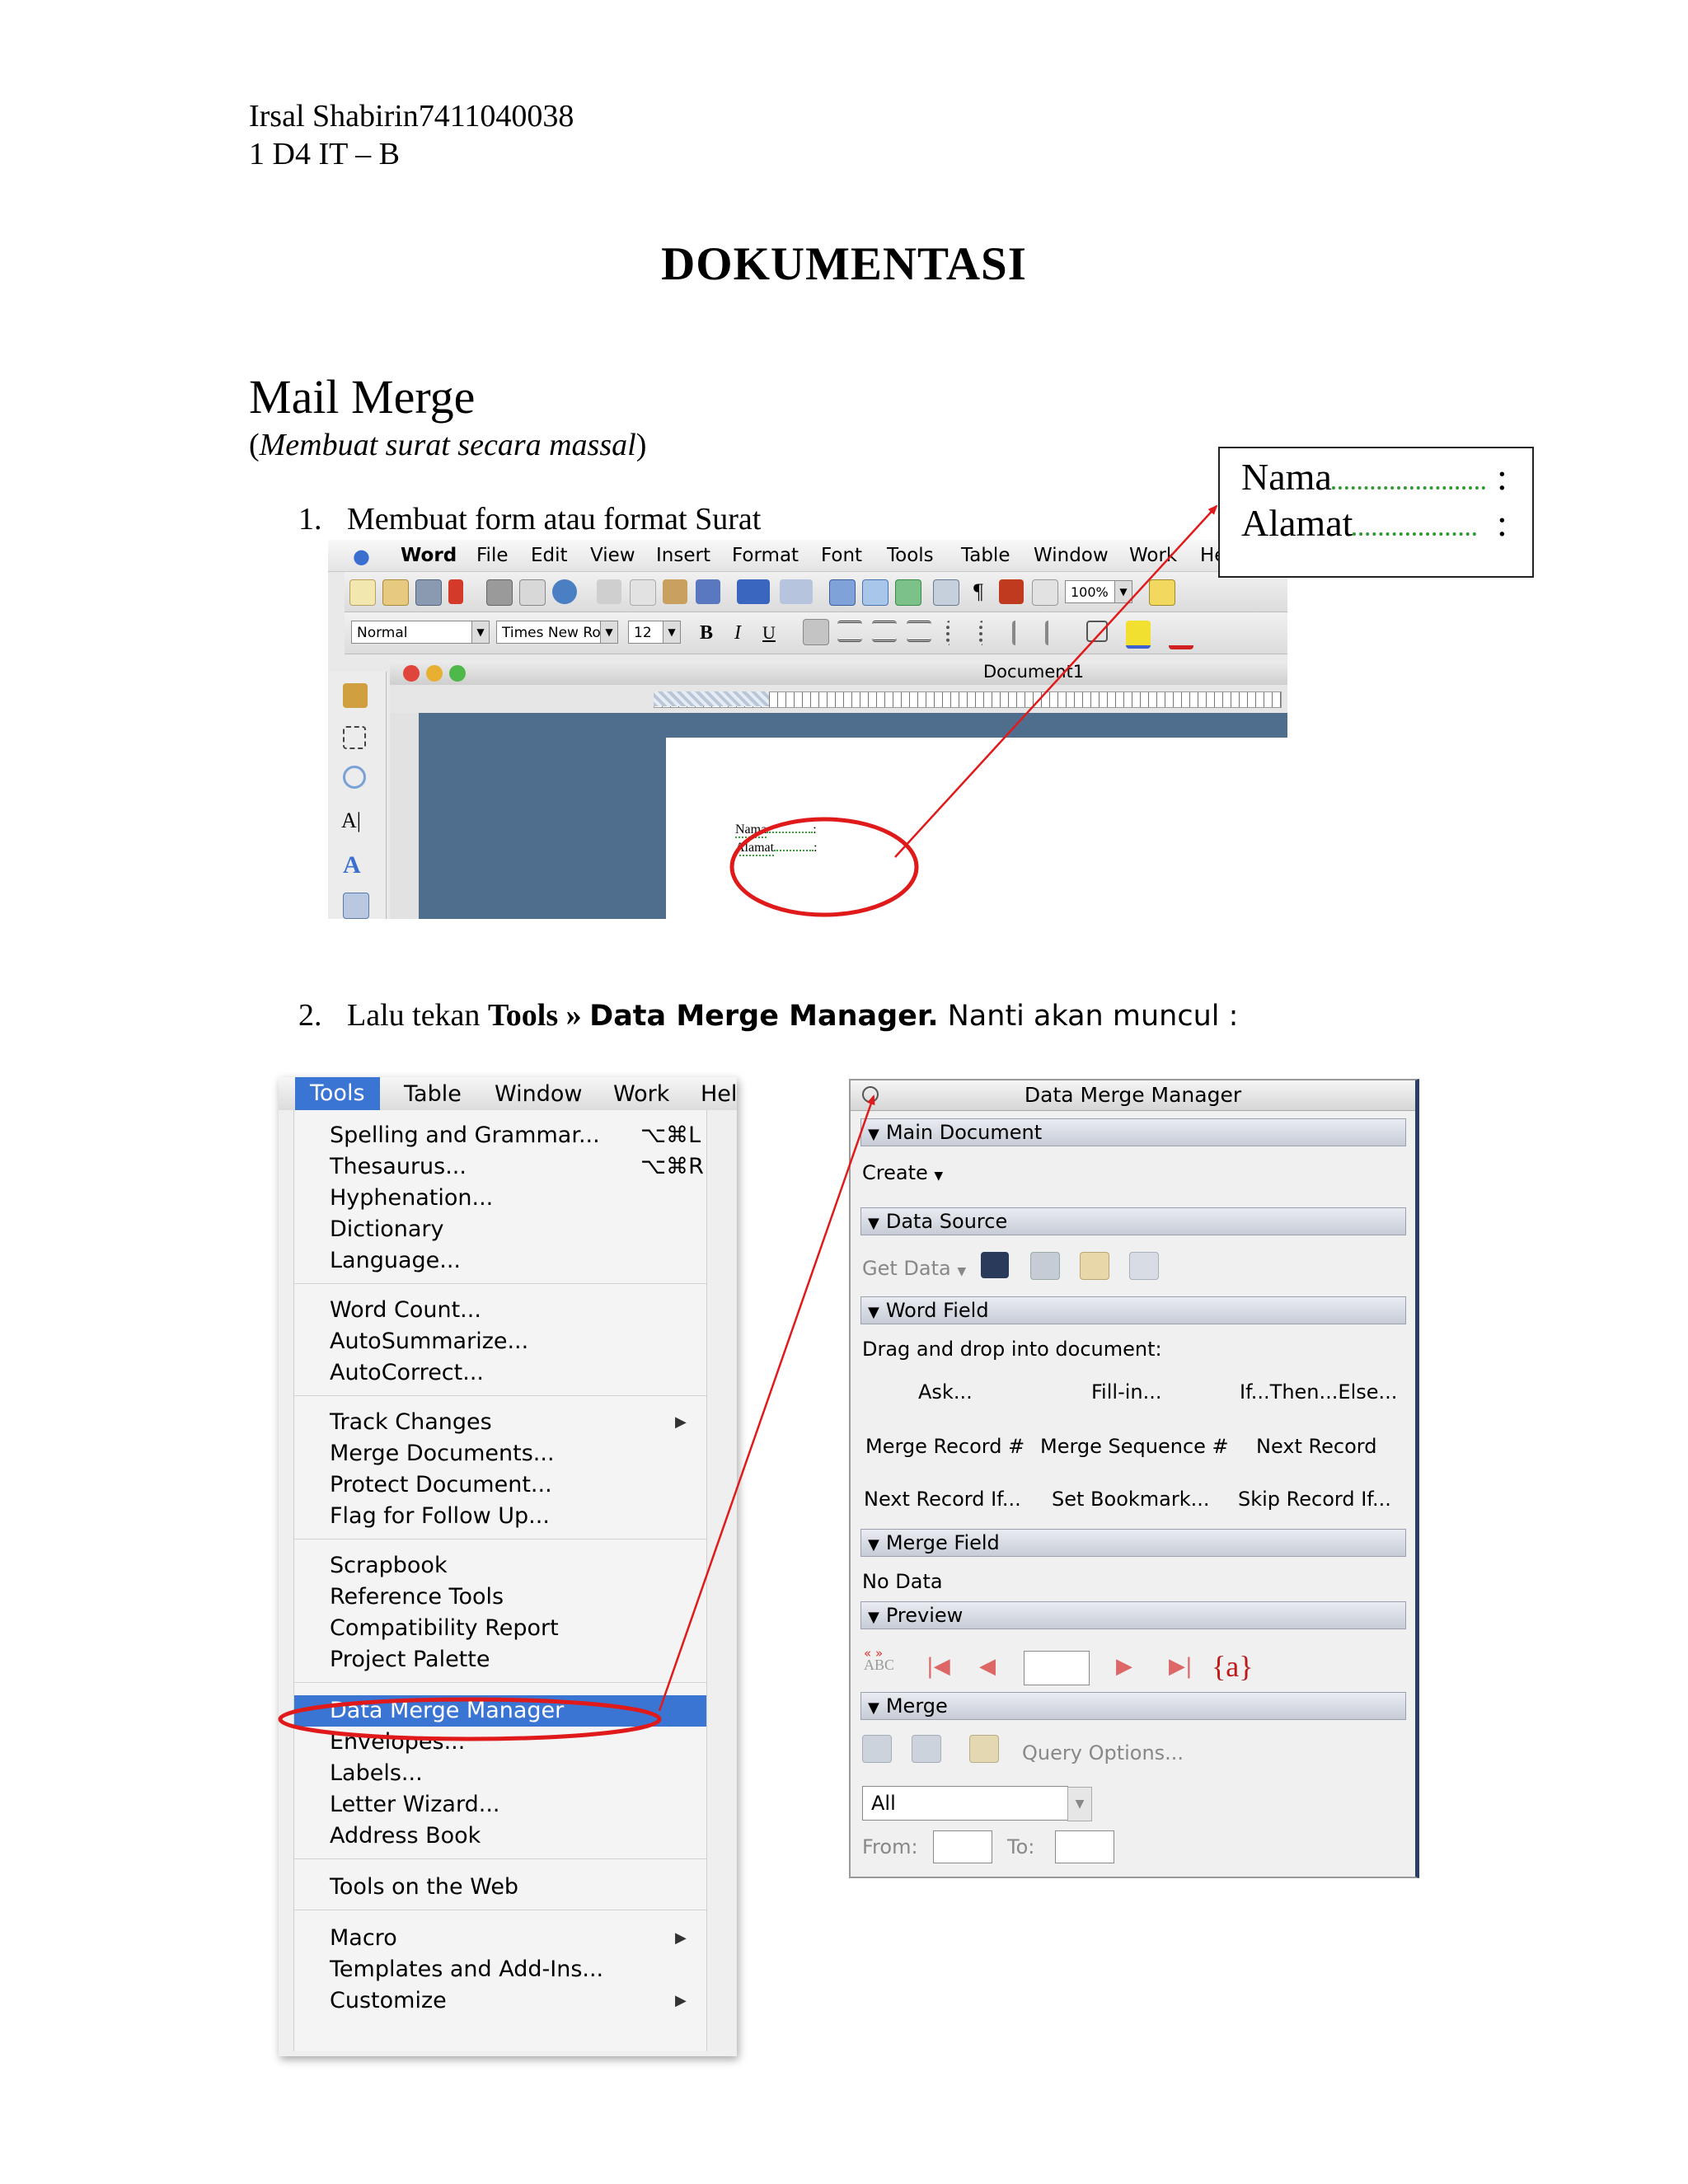  What do you see at coordinates (767, 1403) in the screenshot?
I see `arrow-to-data-merge-manager` at bounding box center [767, 1403].